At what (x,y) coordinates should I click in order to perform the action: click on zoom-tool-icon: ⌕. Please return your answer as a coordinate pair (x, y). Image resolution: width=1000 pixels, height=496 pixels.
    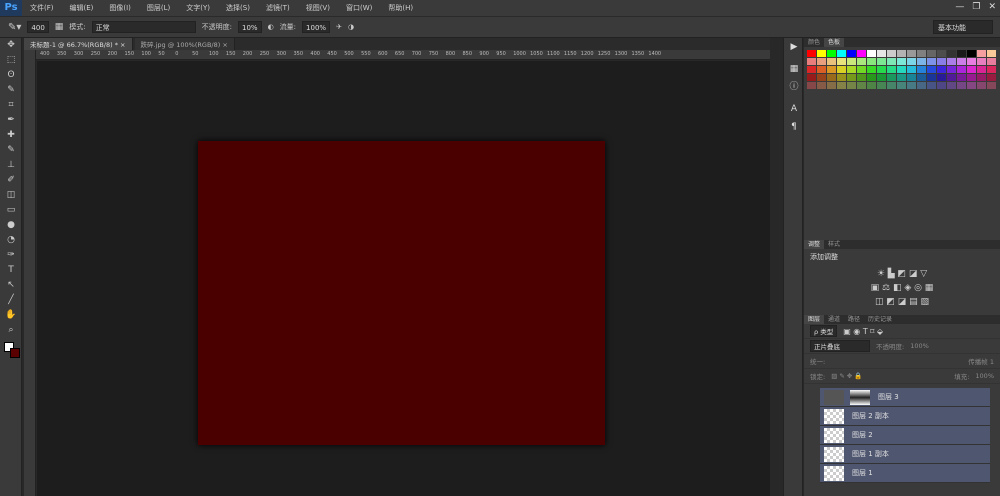
    Looking at the image, I should click on (11, 330).